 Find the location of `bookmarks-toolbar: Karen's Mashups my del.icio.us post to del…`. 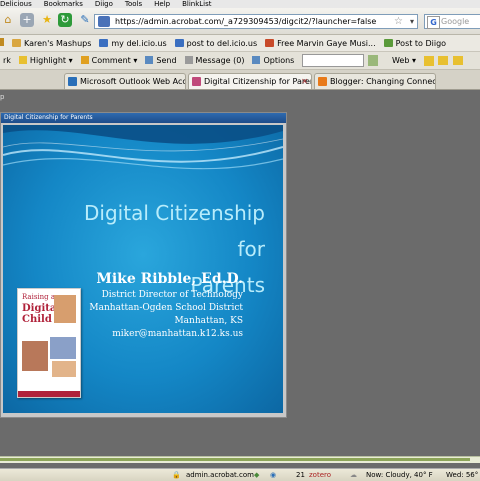

bookmarks-toolbar: Karen's Mashups my del.icio.us post to del… is located at coordinates (240, 43).